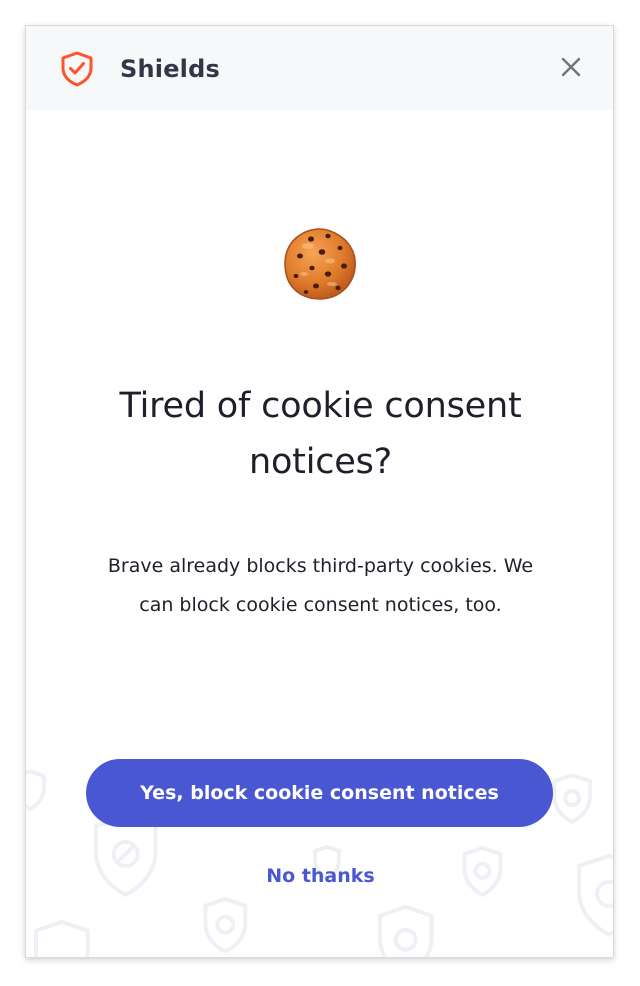 The image size is (640, 986). I want to click on description-line: can block cookie consent notices, too., so click(320, 605).